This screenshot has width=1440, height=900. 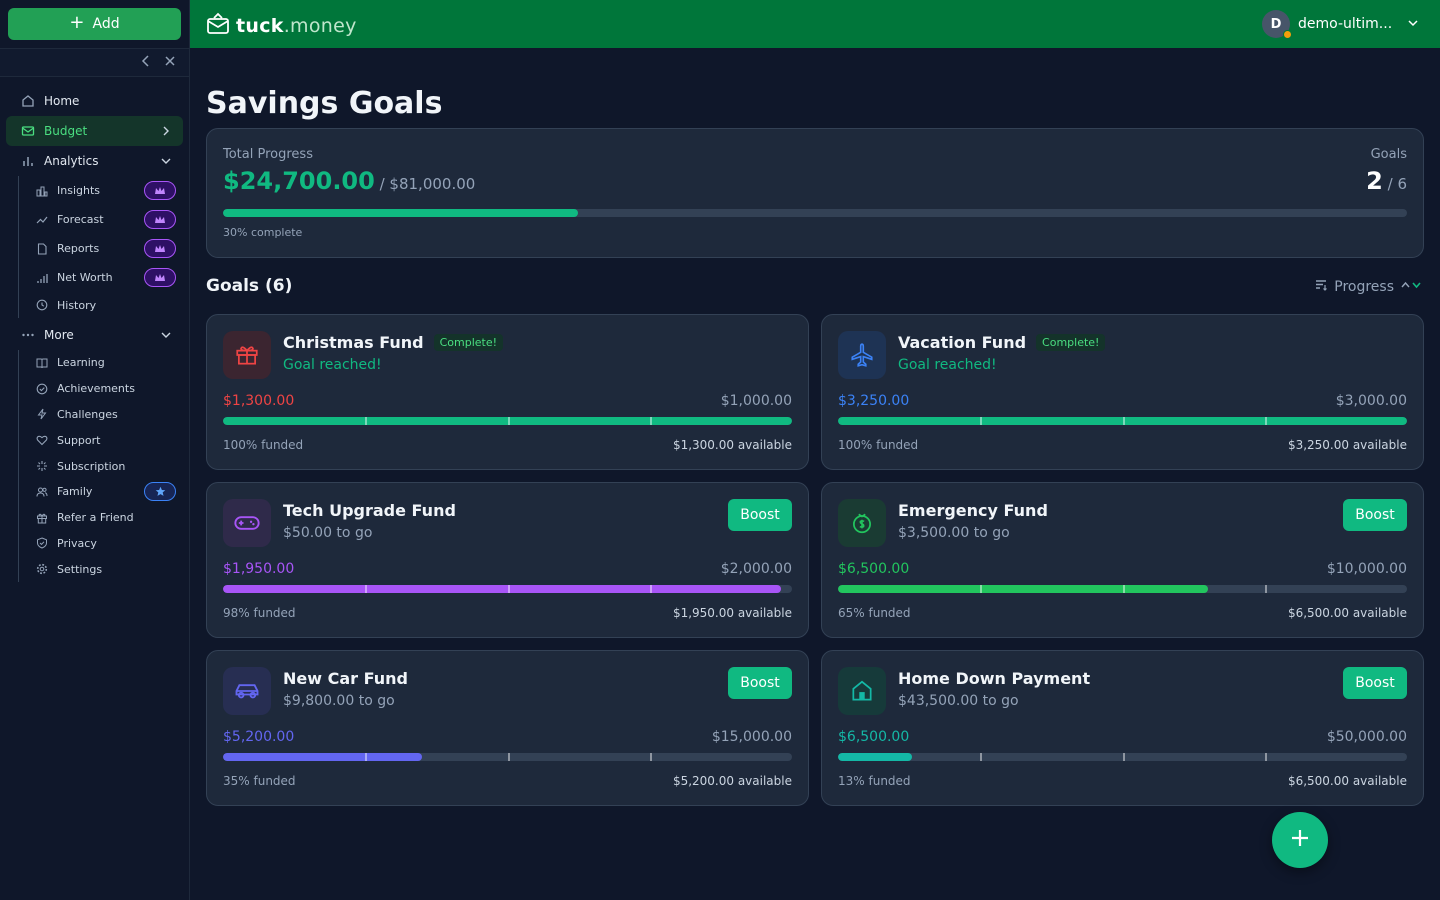 I want to click on status-badge: Complete!, so click(x=1071, y=342).